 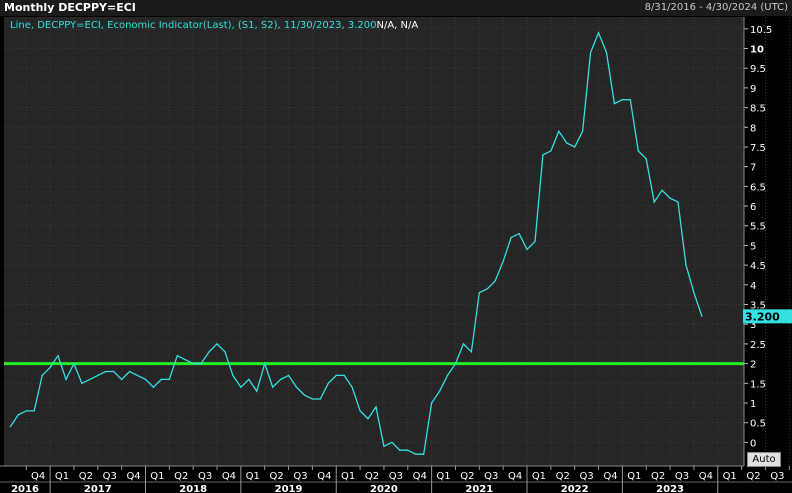 I want to click on y-tick-label: 0.5, so click(x=758, y=424).